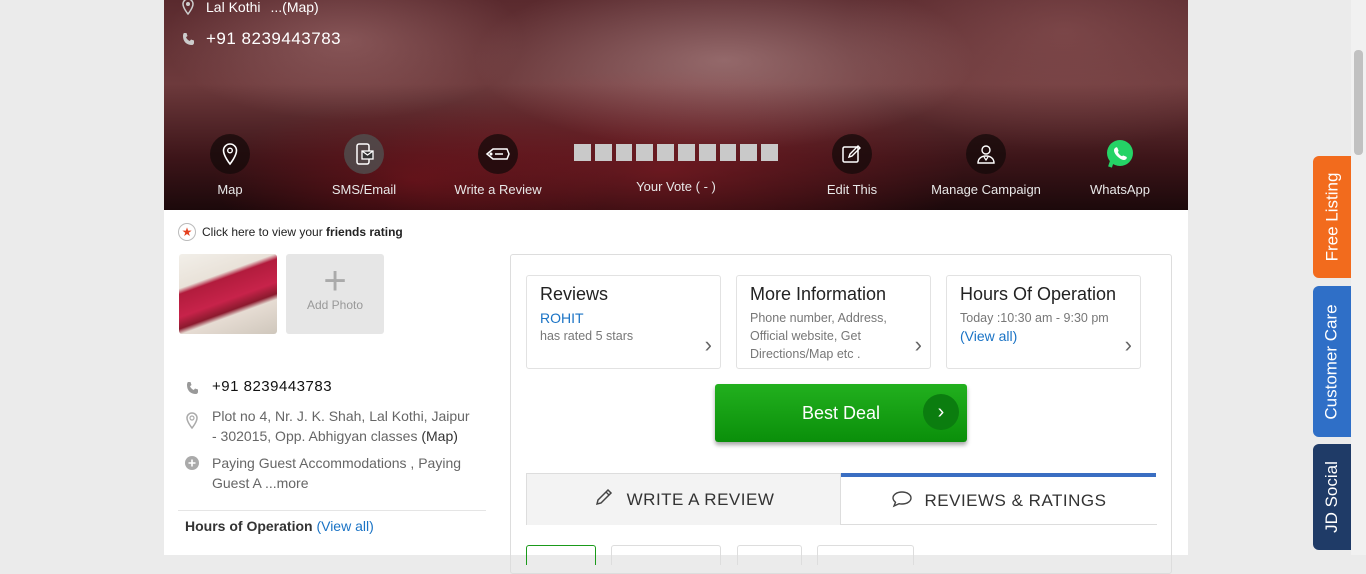  Describe the element at coordinates (623, 318) in the screenshot. I see `reviewer-name: ROHIT` at that location.